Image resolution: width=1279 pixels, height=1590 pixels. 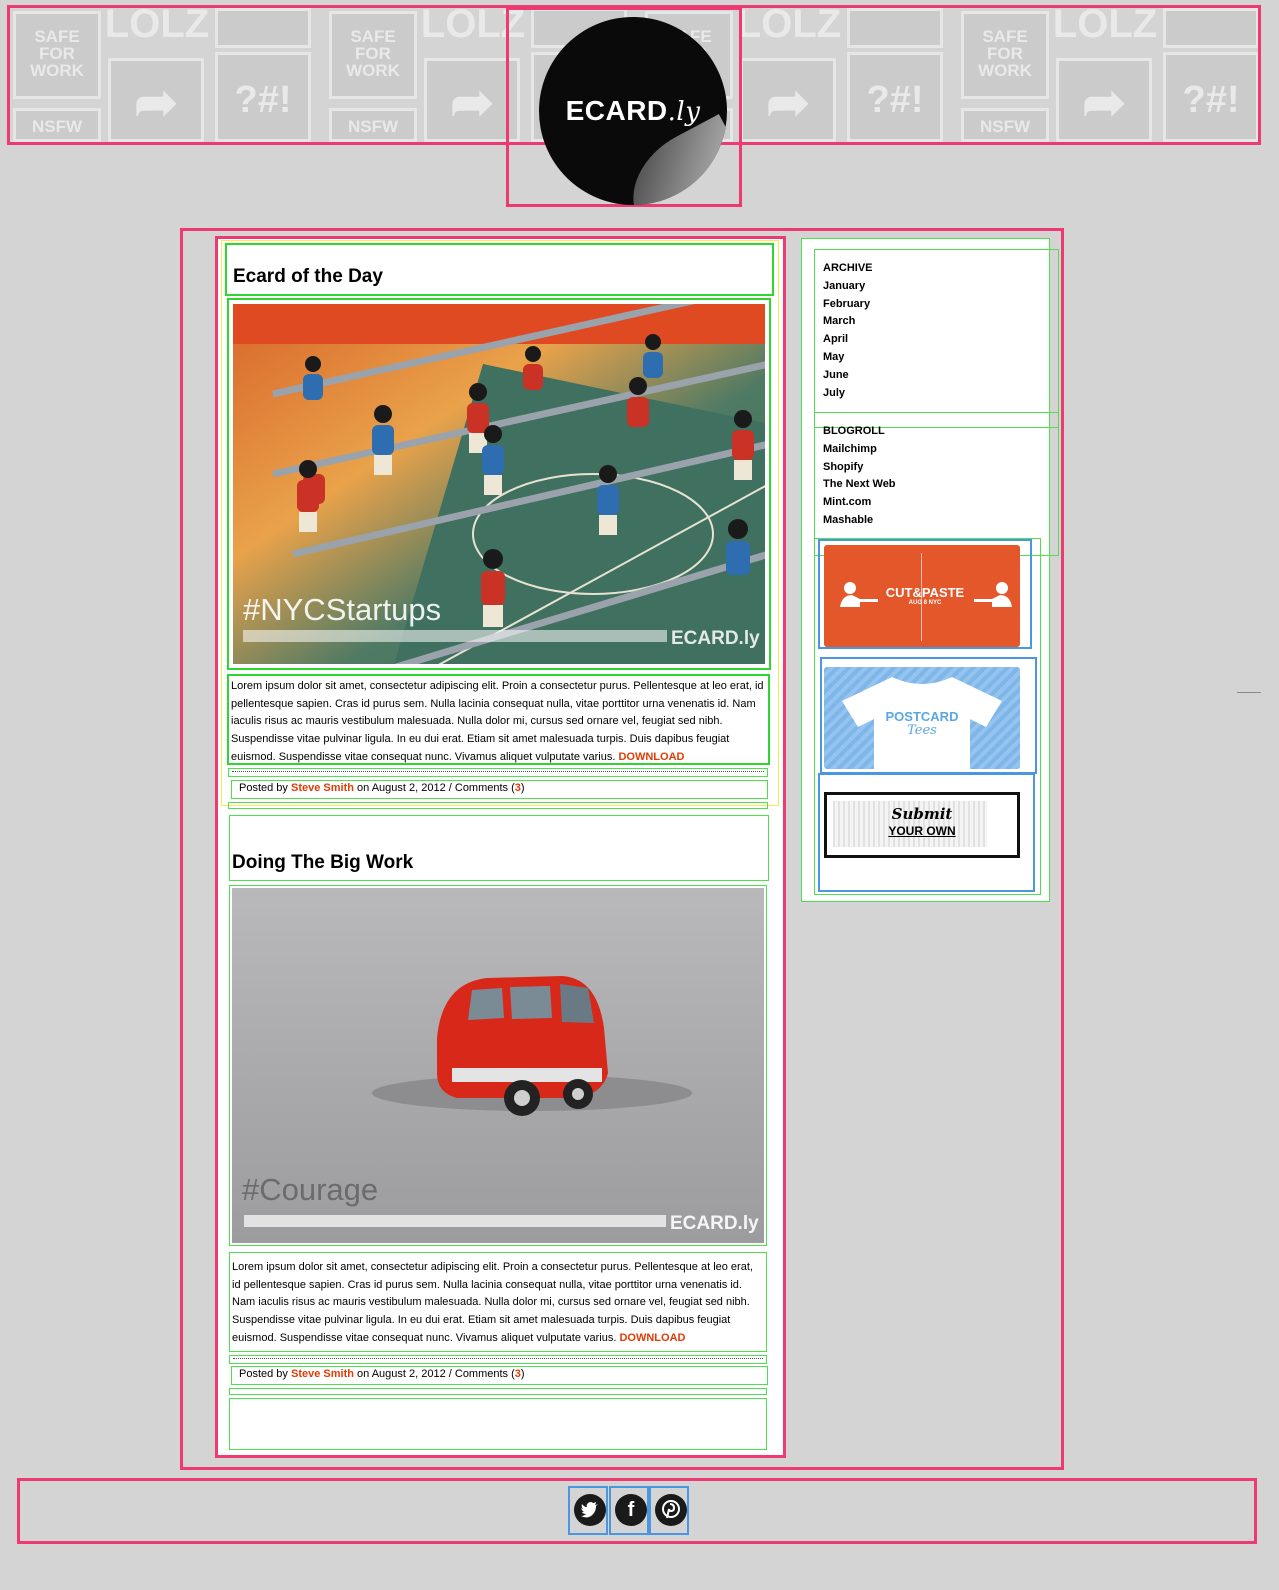 I want to click on post-title: Ecard of the Day, so click(x=308, y=277).